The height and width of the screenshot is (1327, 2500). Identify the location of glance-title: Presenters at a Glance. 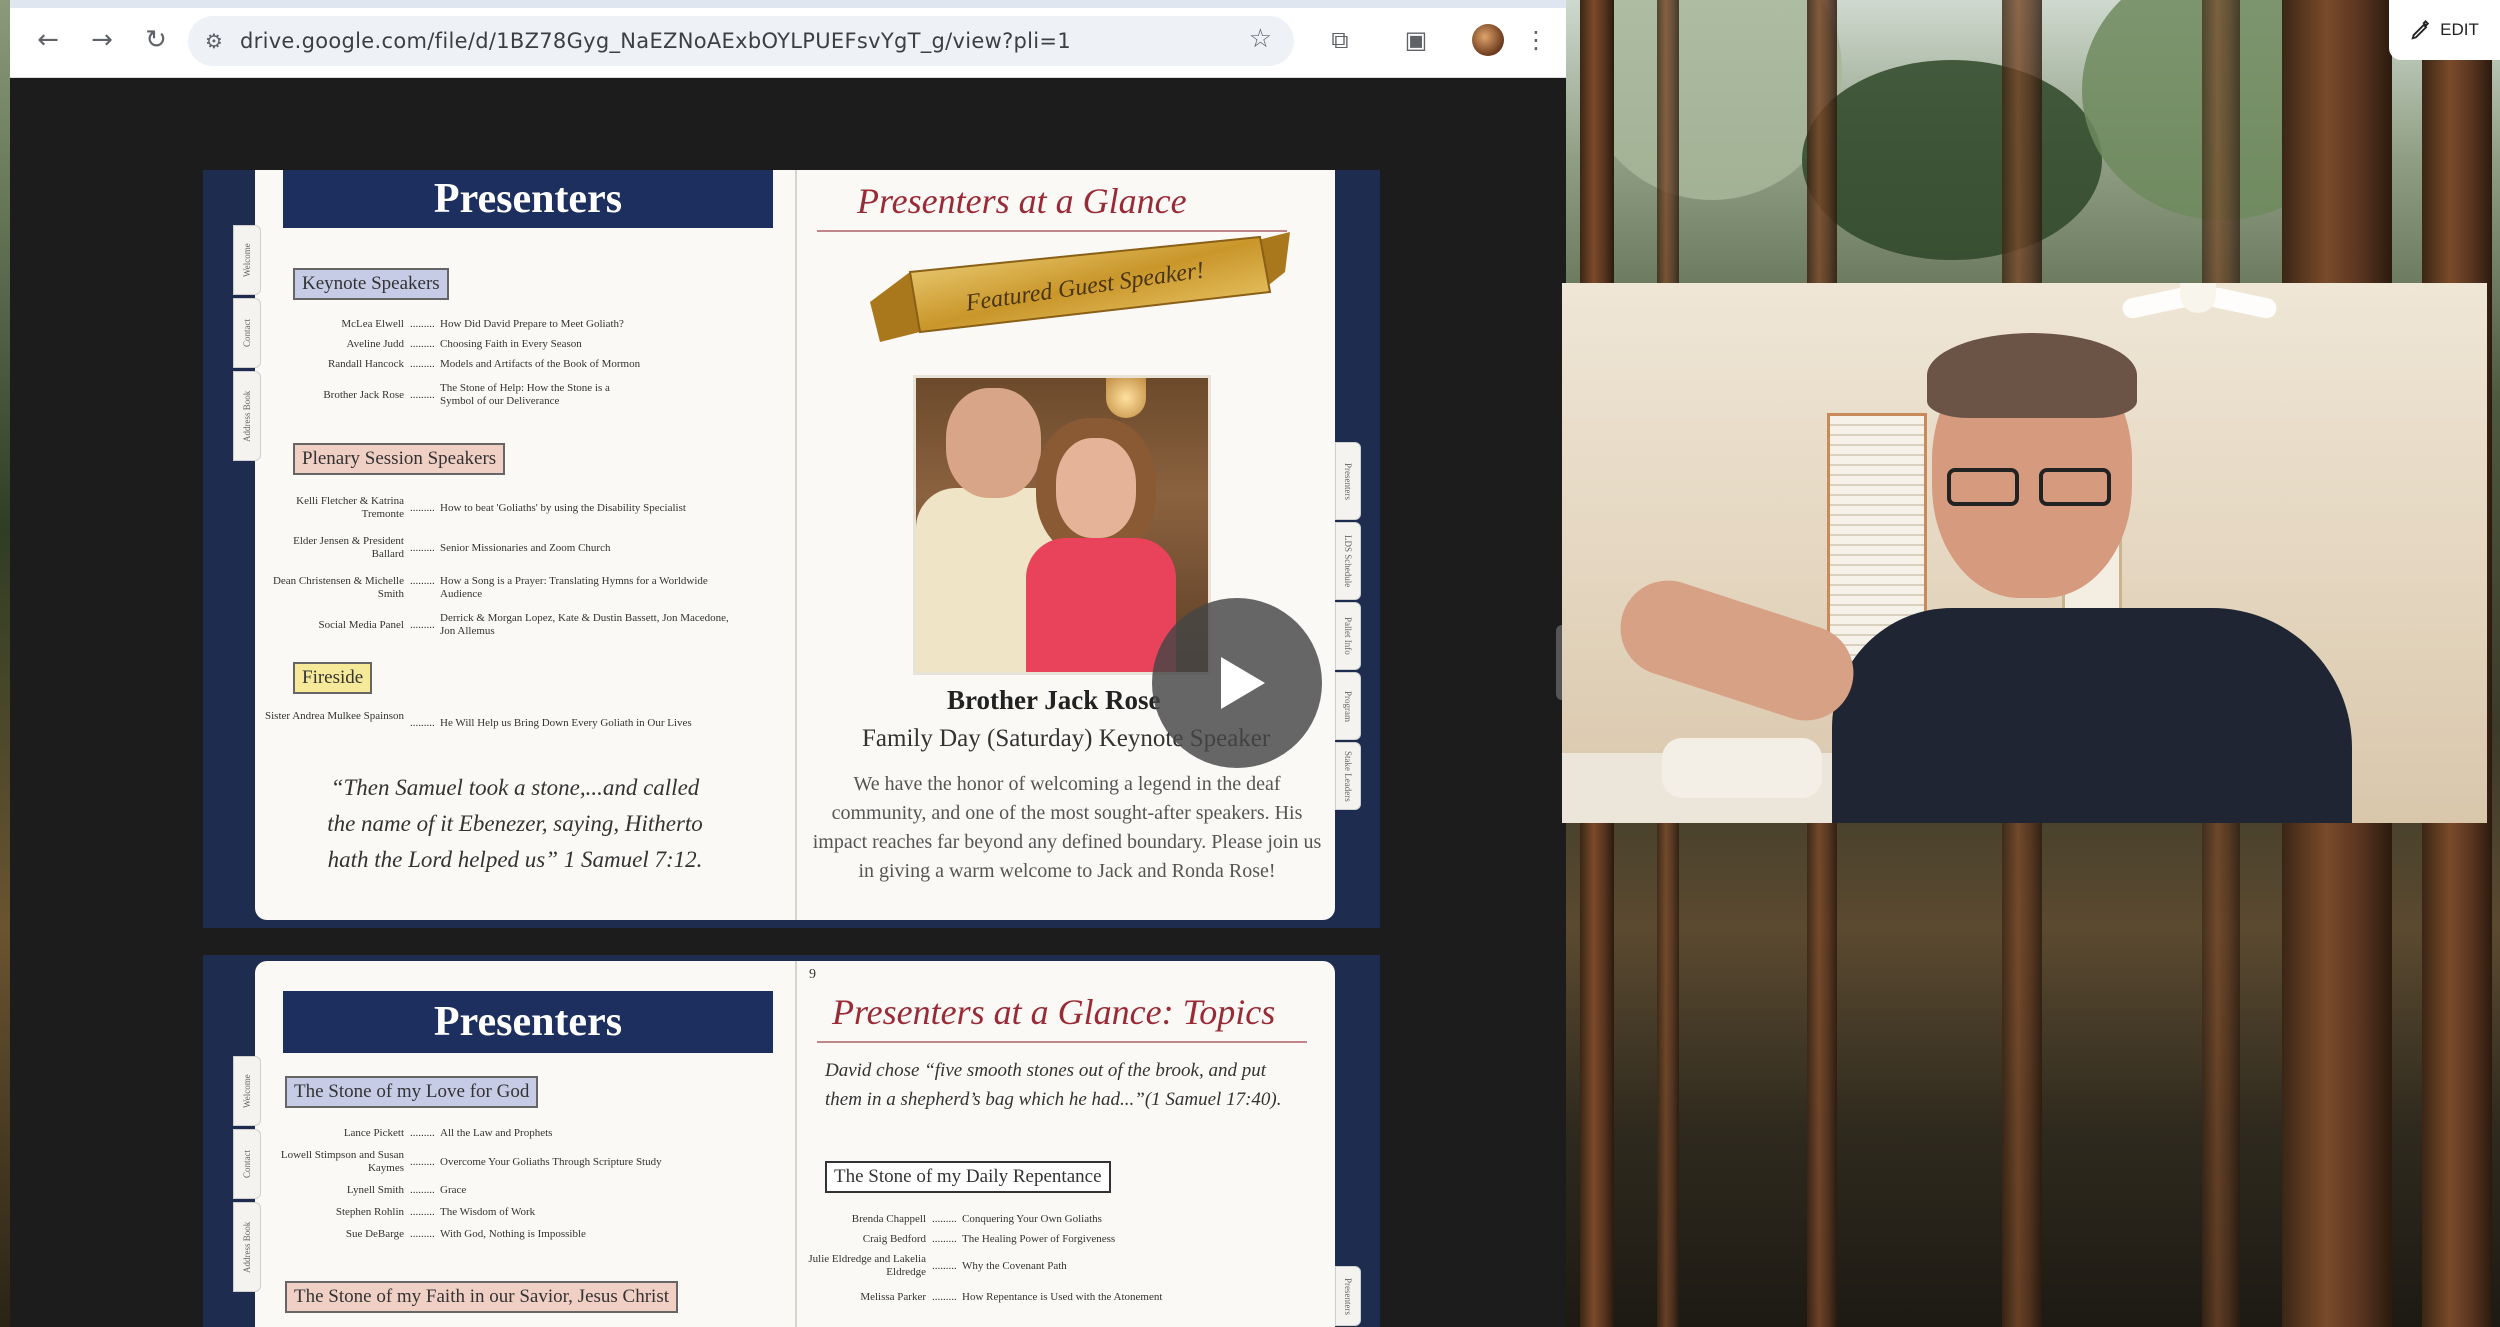
(1022, 201).